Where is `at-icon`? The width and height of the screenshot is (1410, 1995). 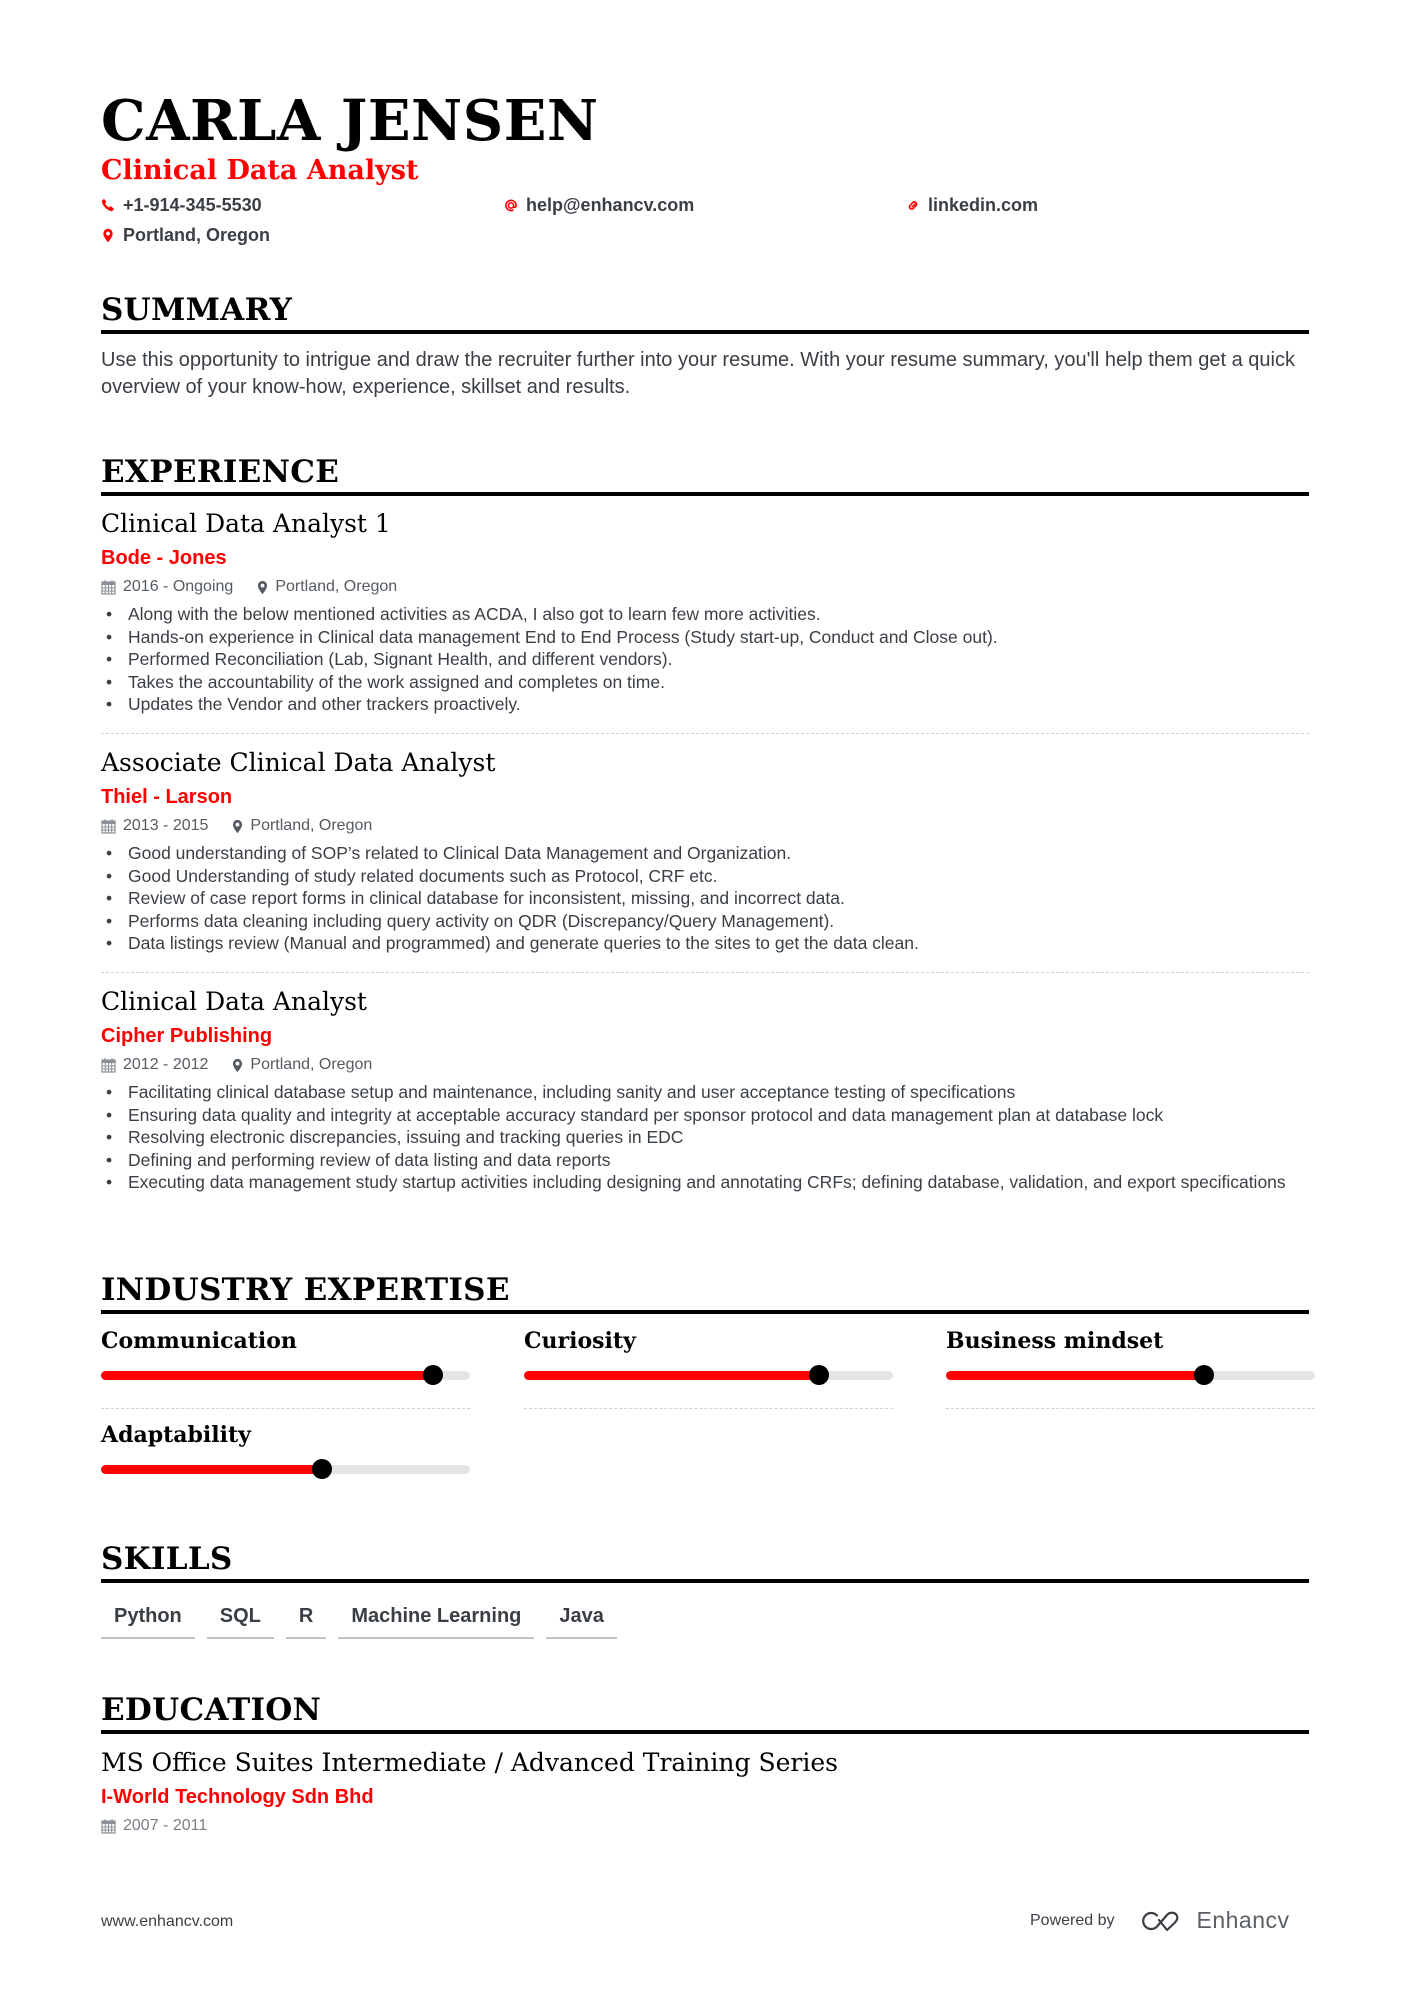
at-icon is located at coordinates (511, 205).